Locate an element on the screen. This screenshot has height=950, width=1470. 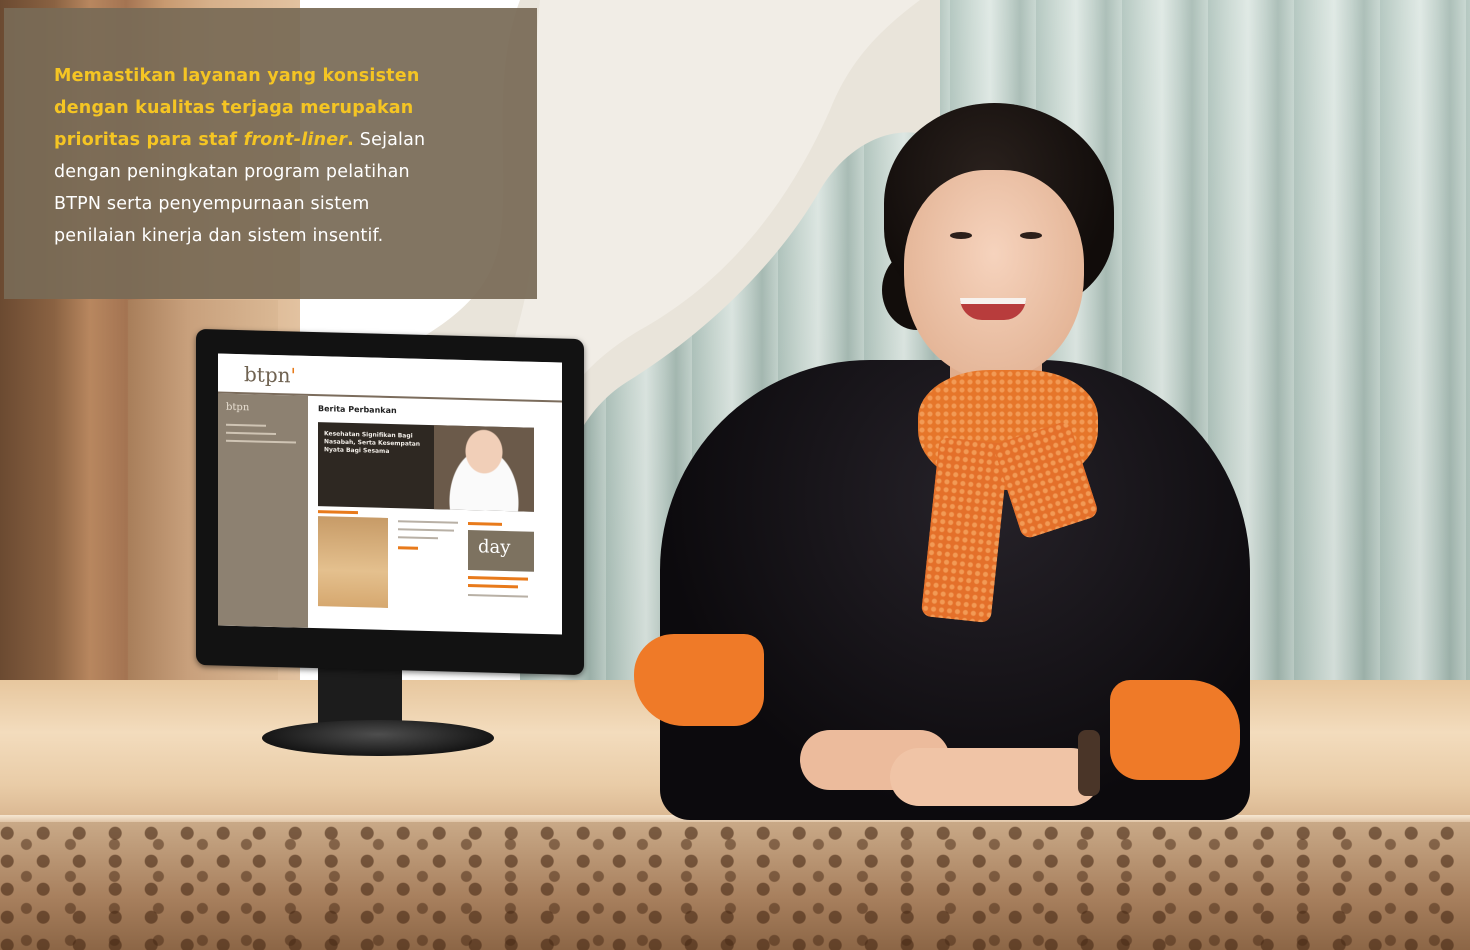
screen-heading: Berita Perbankan is located at coordinates (357, 410).